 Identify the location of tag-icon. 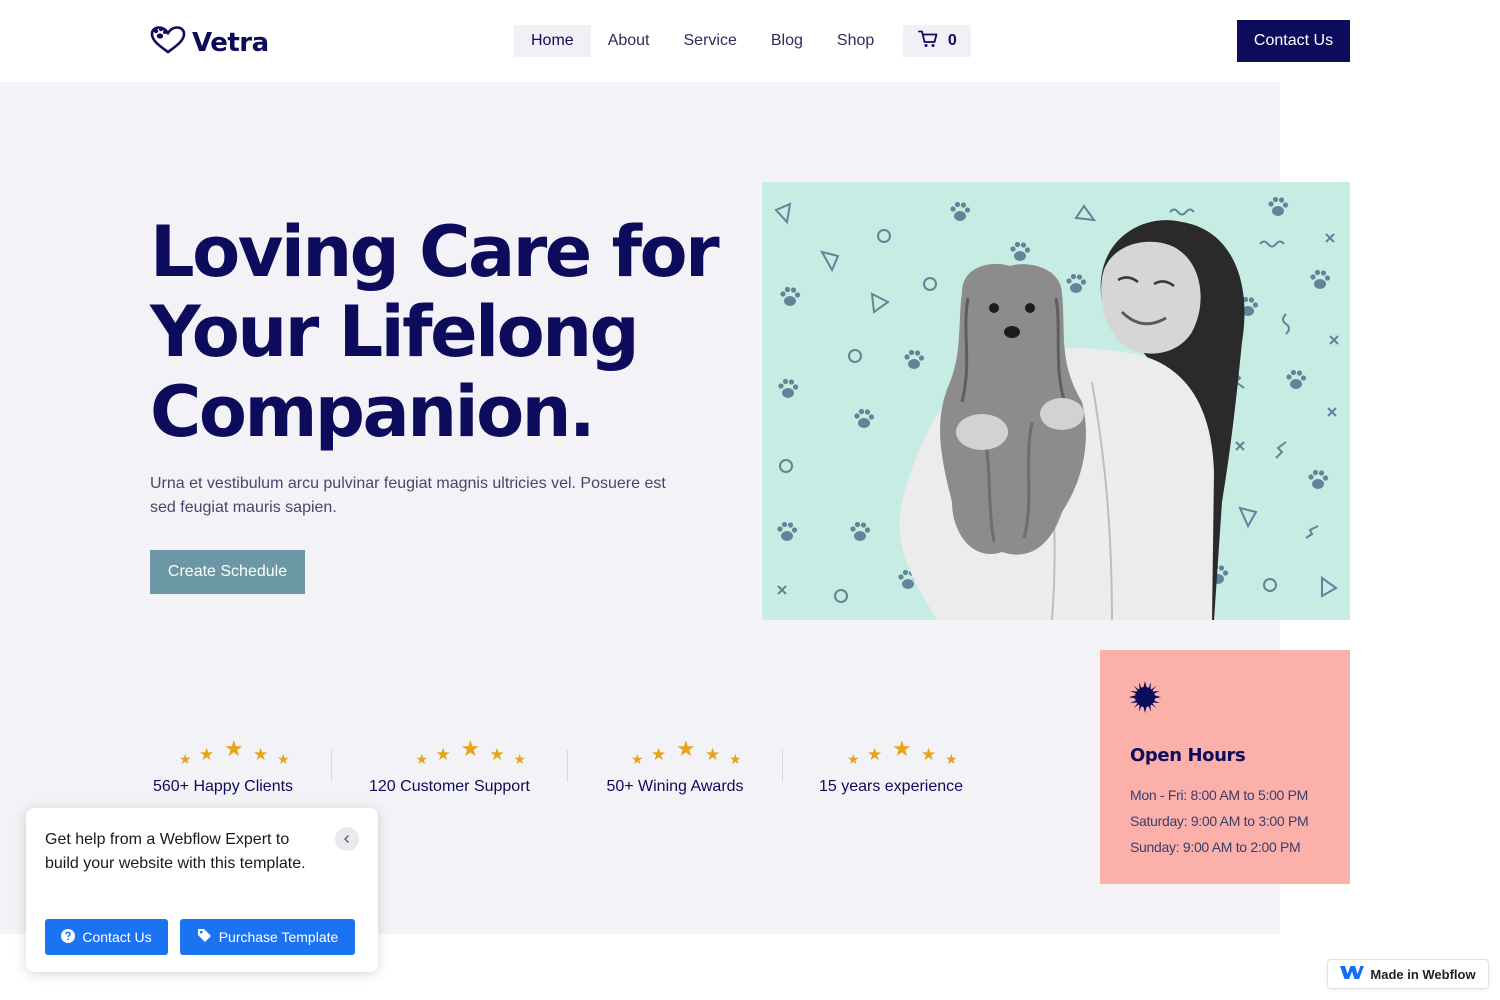
(204, 937).